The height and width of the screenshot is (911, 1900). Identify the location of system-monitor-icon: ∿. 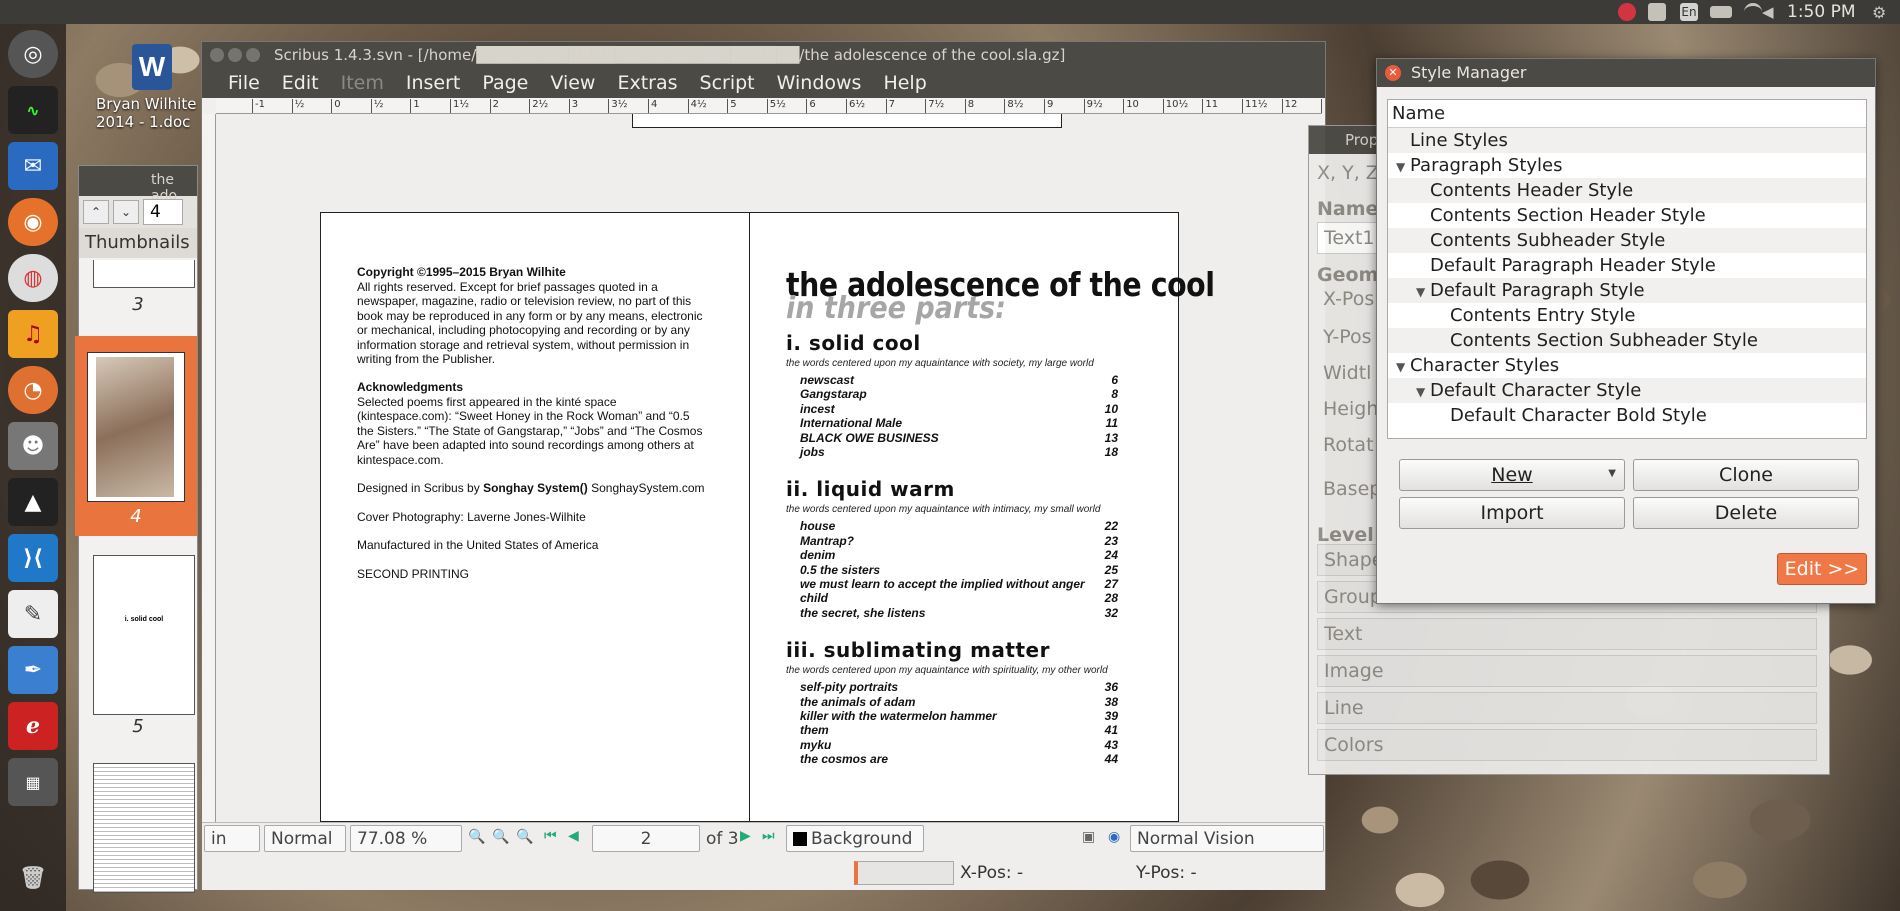
(33, 110).